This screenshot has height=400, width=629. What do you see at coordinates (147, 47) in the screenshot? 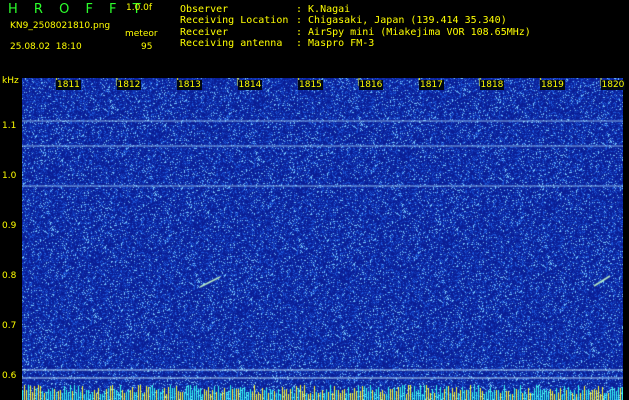
I see `event-count: 95` at bounding box center [147, 47].